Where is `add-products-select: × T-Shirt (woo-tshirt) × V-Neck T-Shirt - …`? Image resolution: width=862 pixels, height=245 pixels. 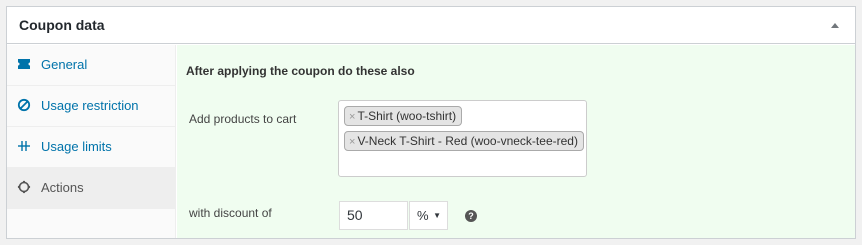 add-products-select: × T-Shirt (woo-tshirt) × V-Neck T-Shirt - … is located at coordinates (462, 138).